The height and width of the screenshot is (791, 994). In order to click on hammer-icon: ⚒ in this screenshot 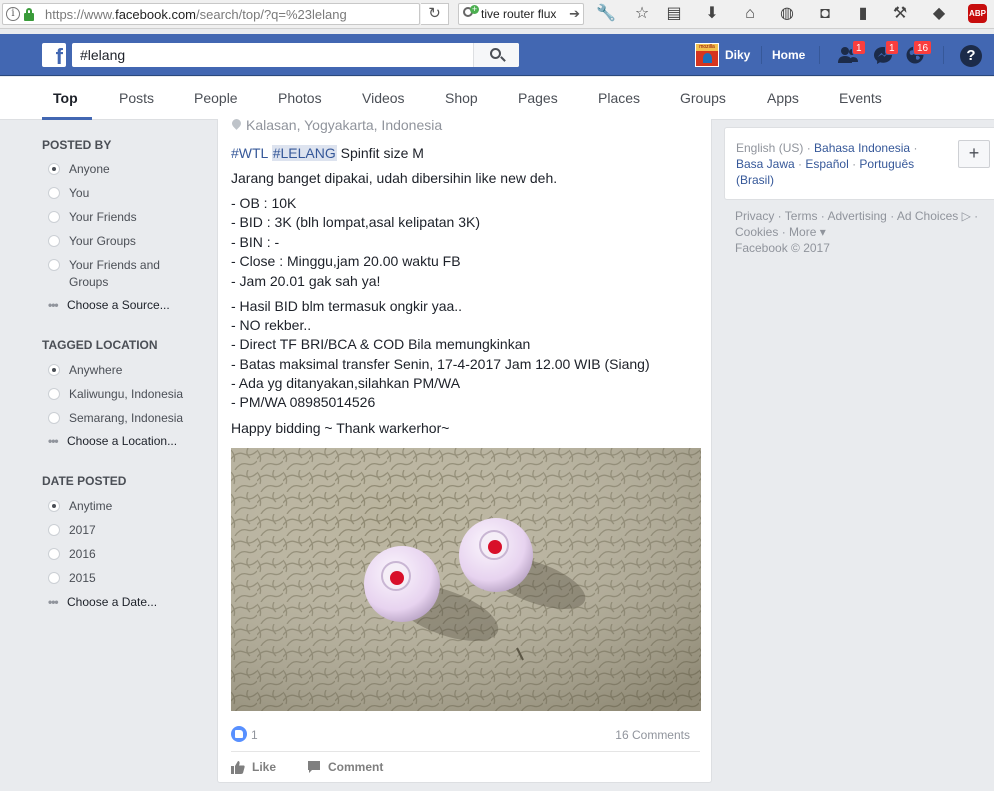, I will do `click(900, 14)`.